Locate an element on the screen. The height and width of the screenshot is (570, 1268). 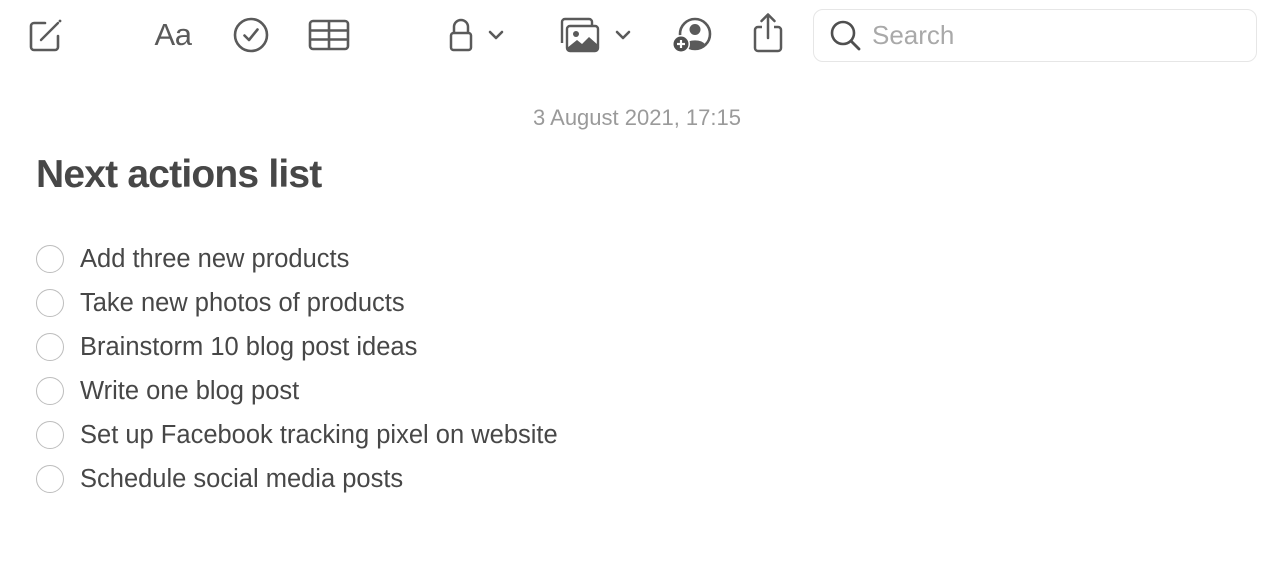
checklist-icon is located at coordinates (251, 35).